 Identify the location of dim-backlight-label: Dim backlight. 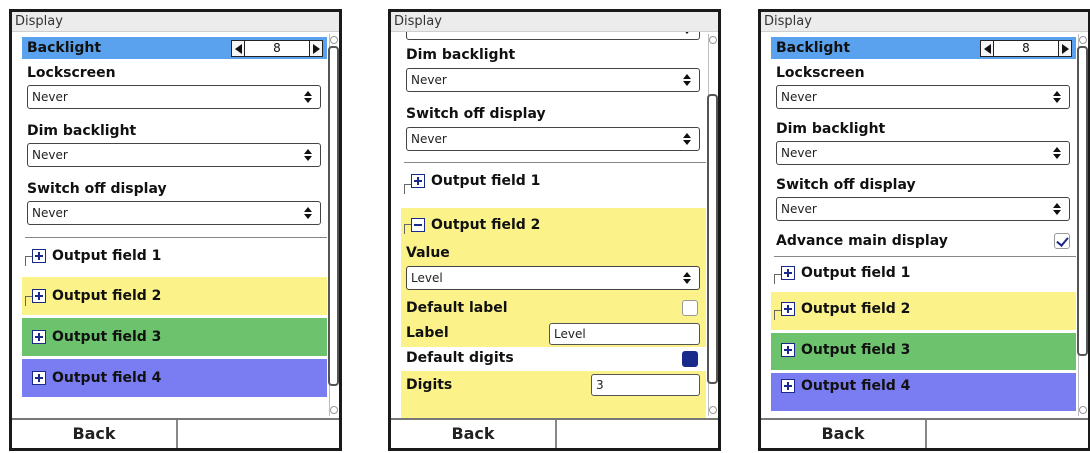
(831, 129).